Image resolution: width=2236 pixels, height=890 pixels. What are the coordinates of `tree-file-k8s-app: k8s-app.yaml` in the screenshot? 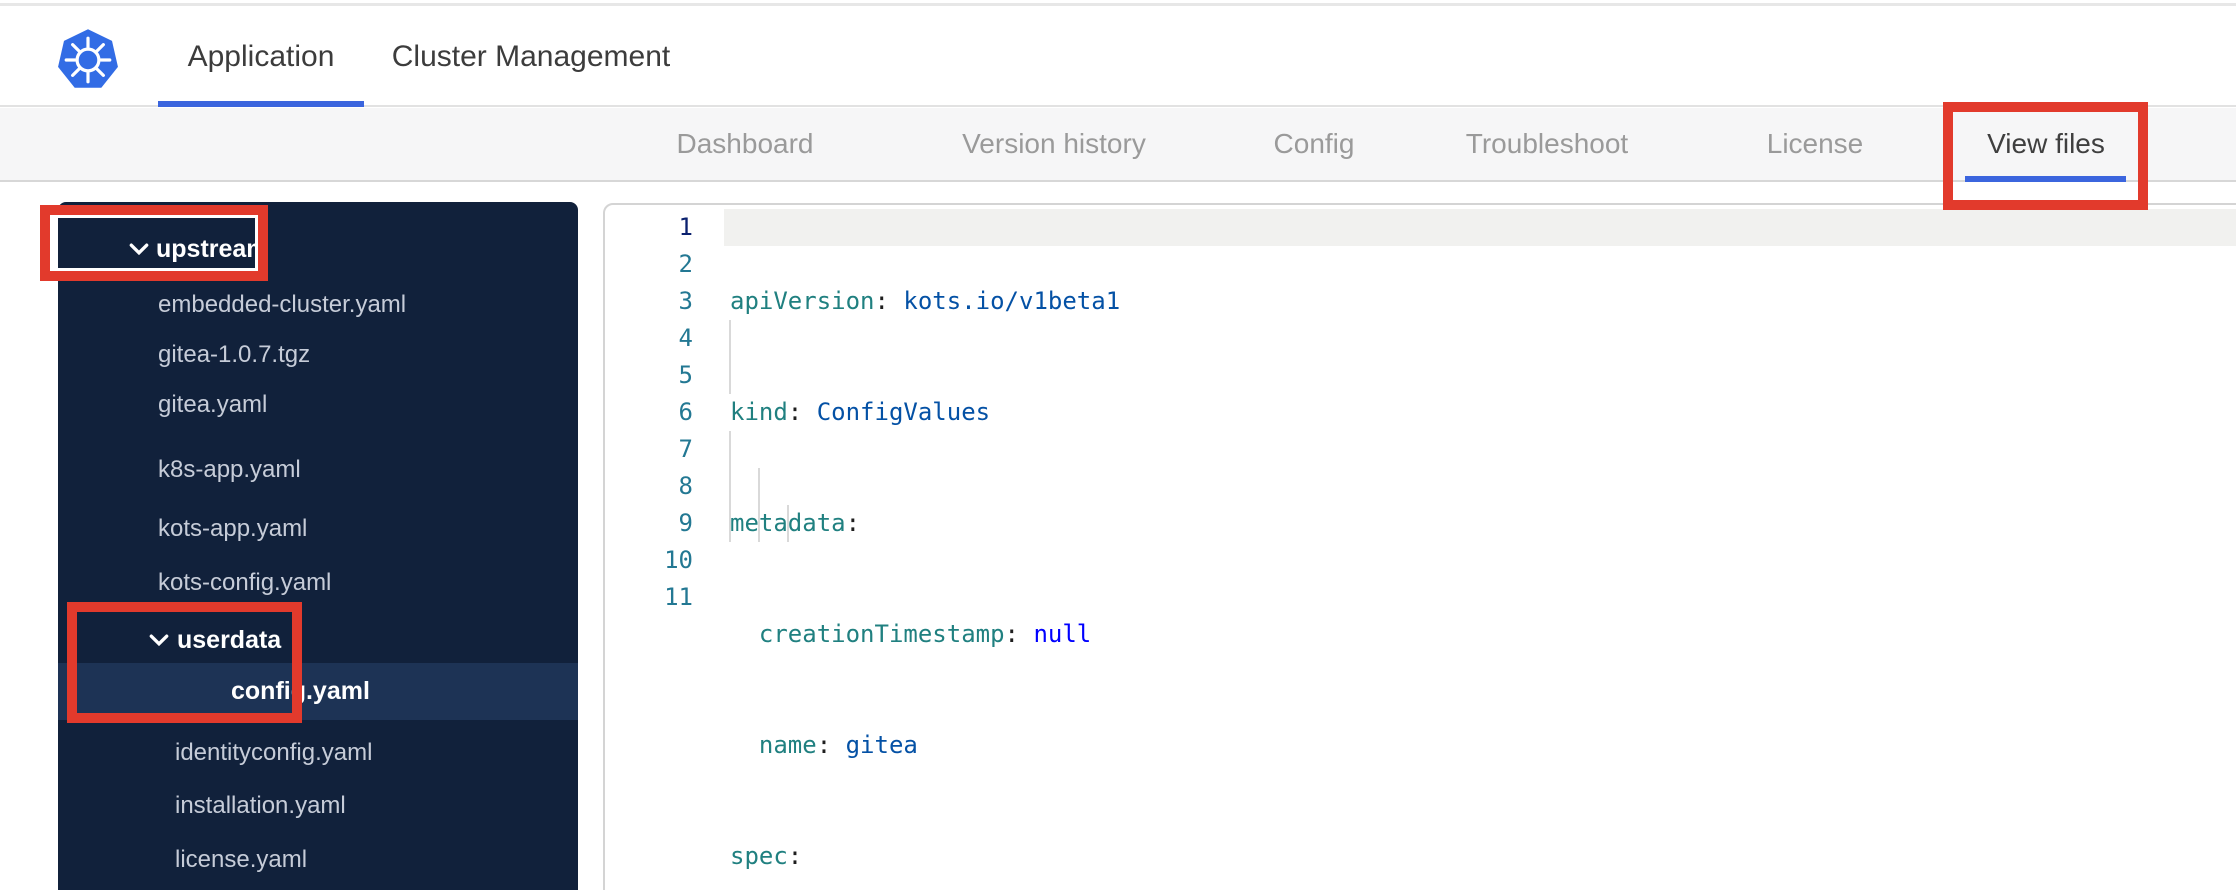 It's located at (318, 470).